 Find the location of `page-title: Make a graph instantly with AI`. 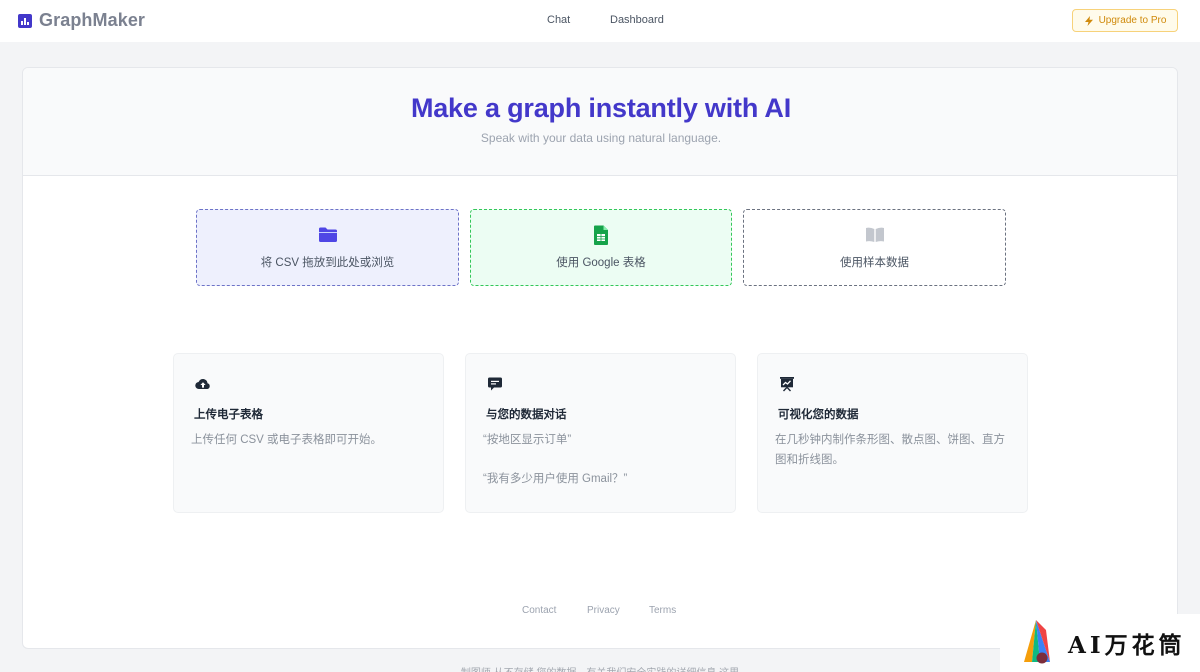

page-title: Make a graph instantly with AI is located at coordinates (601, 108).